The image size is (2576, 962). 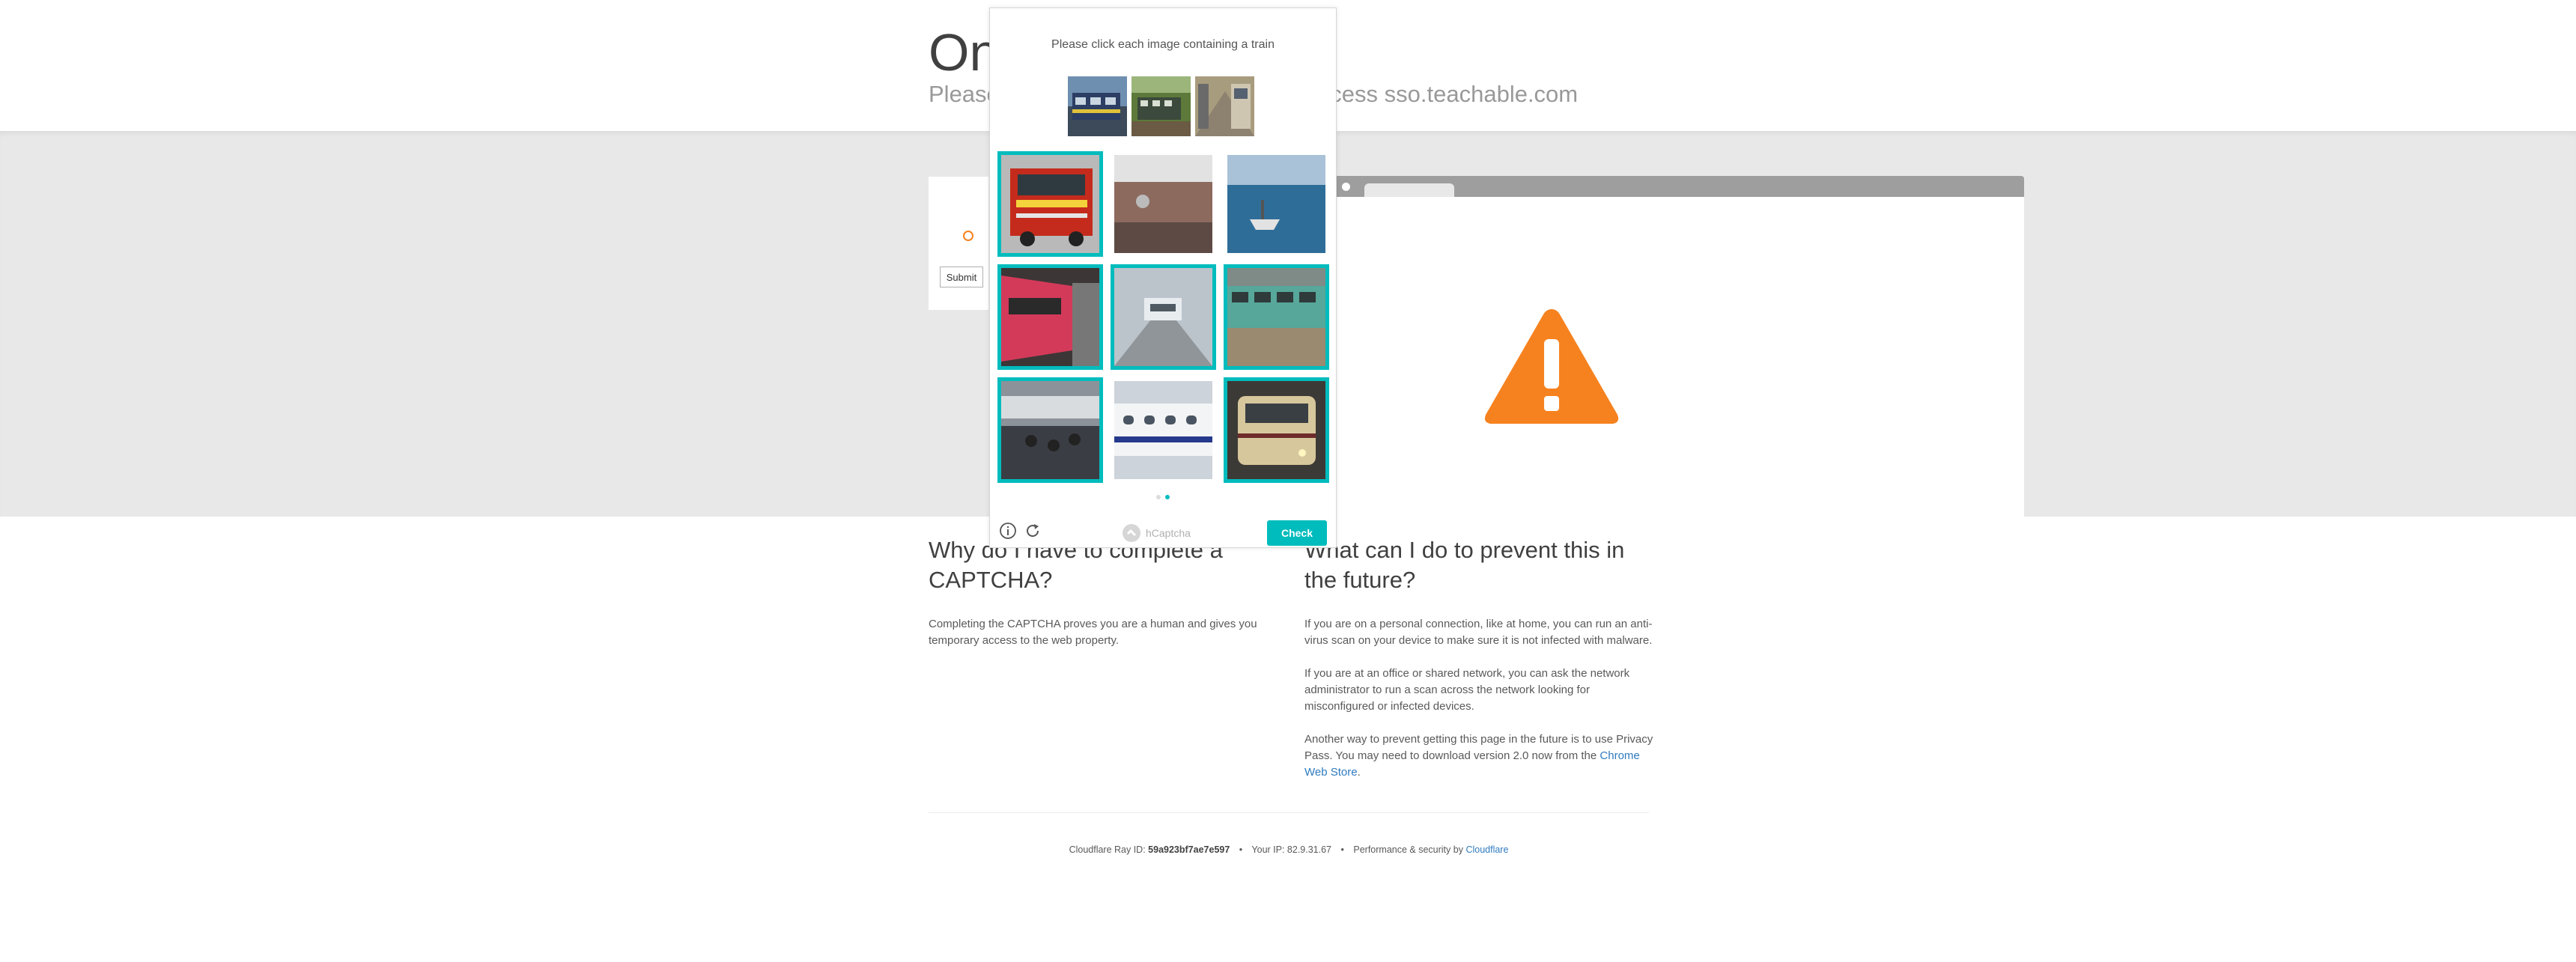 What do you see at coordinates (1346, 187) in the screenshot?
I see `browser-dot` at bounding box center [1346, 187].